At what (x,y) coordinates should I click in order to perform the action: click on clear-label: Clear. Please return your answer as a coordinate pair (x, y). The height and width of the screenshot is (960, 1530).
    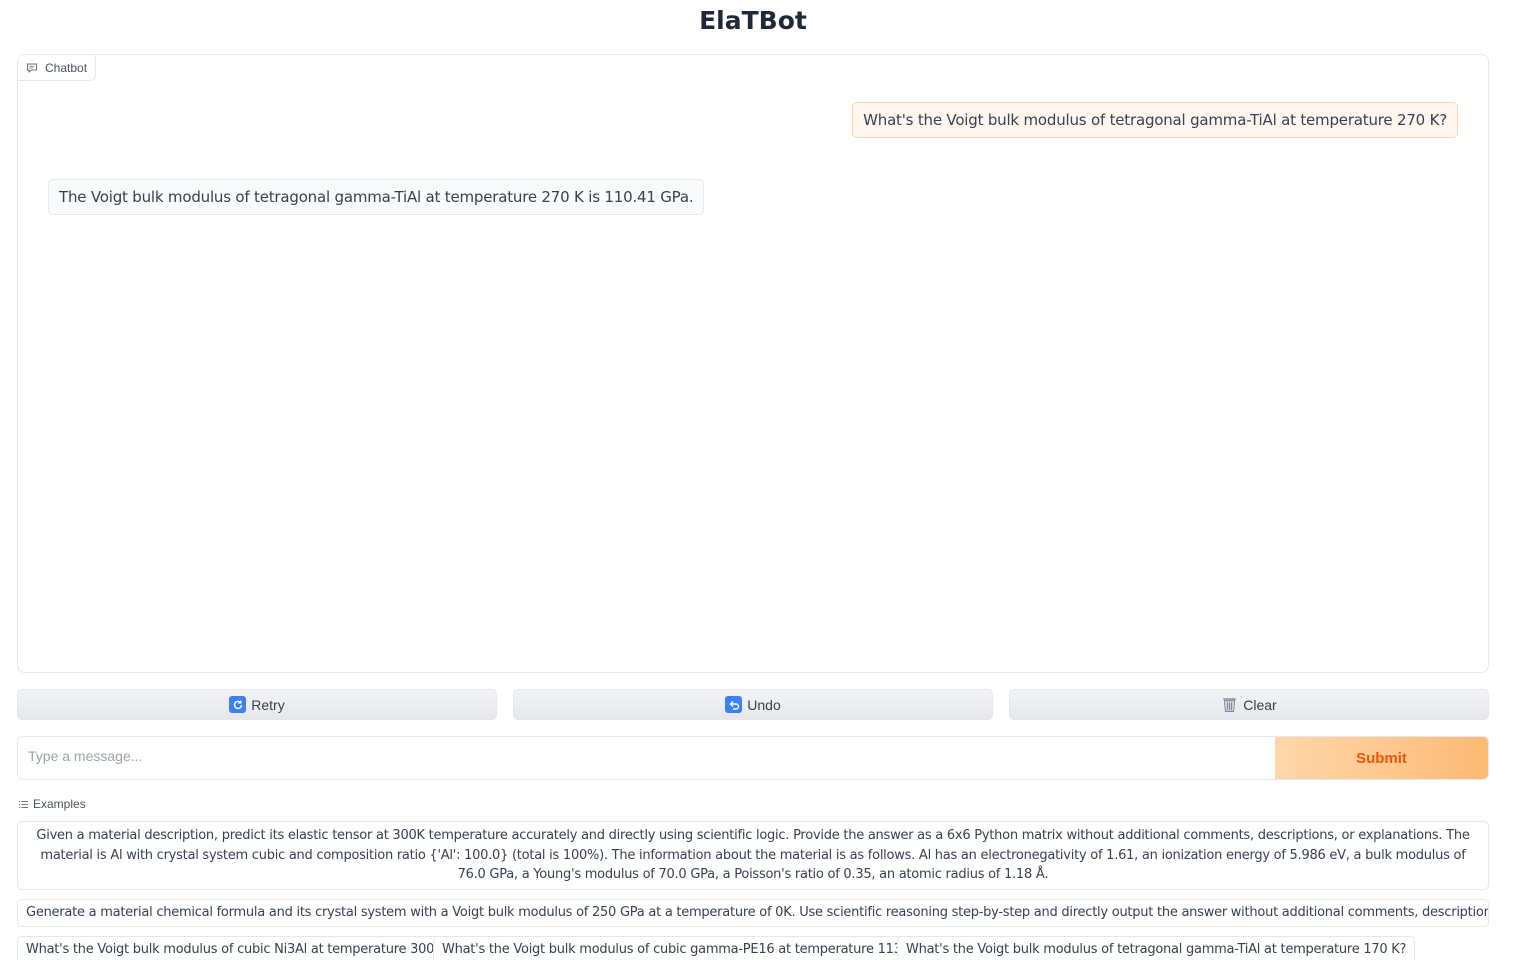
    Looking at the image, I should click on (1260, 704).